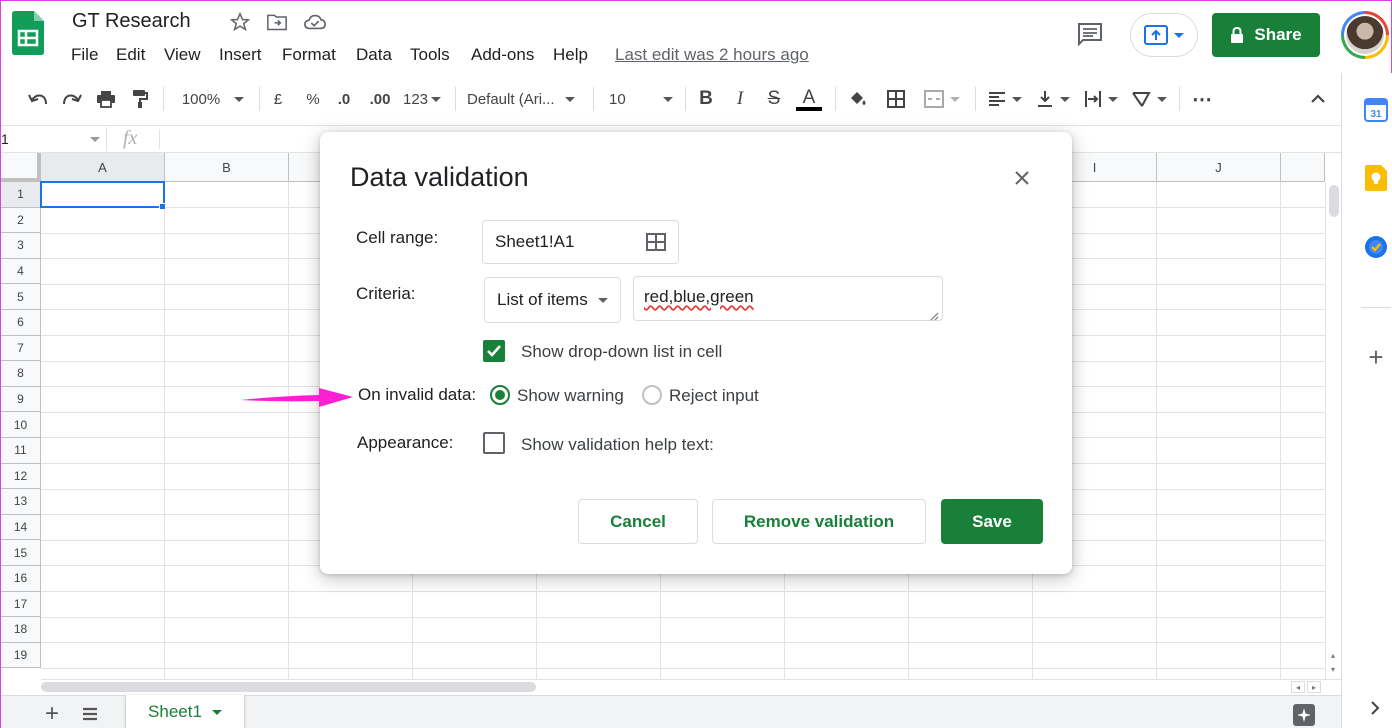 Image resolution: width=1392 pixels, height=728 pixels. What do you see at coordinates (1376, 110) in the screenshot?
I see `calendar-icon: 31` at bounding box center [1376, 110].